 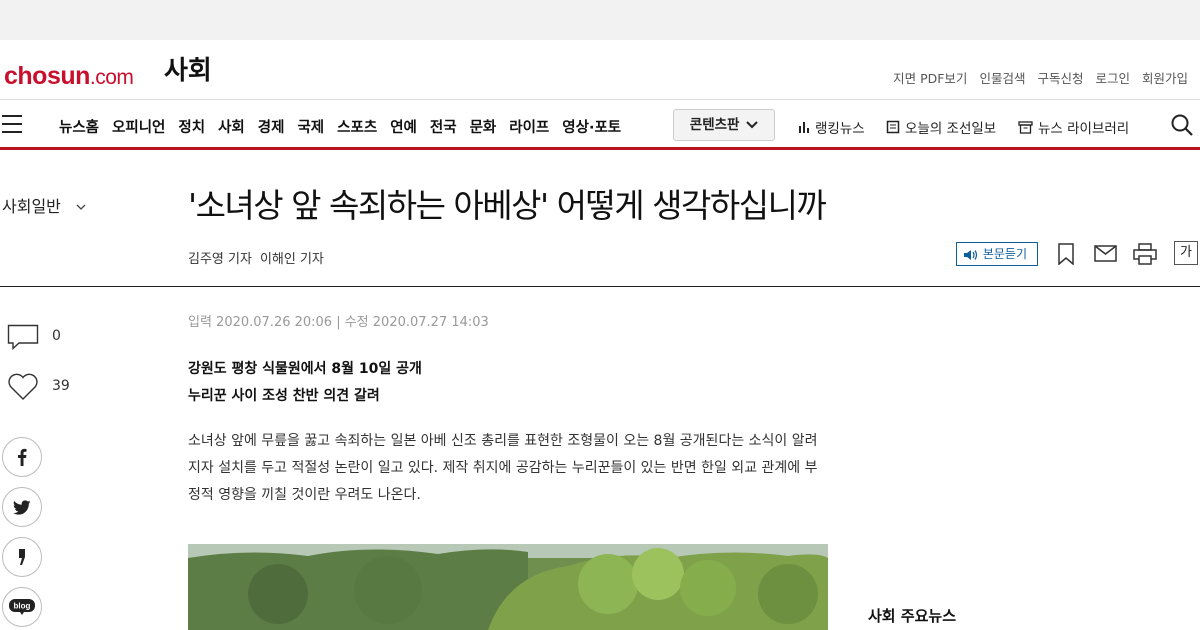 I want to click on email-icon, so click(x=1105, y=253).